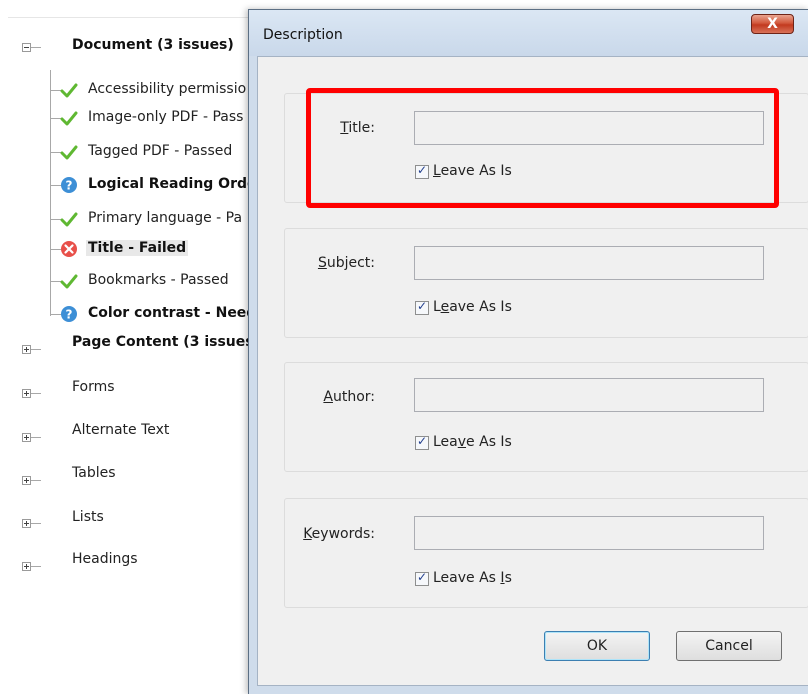  I want to click on access-key: S, so click(322, 263).